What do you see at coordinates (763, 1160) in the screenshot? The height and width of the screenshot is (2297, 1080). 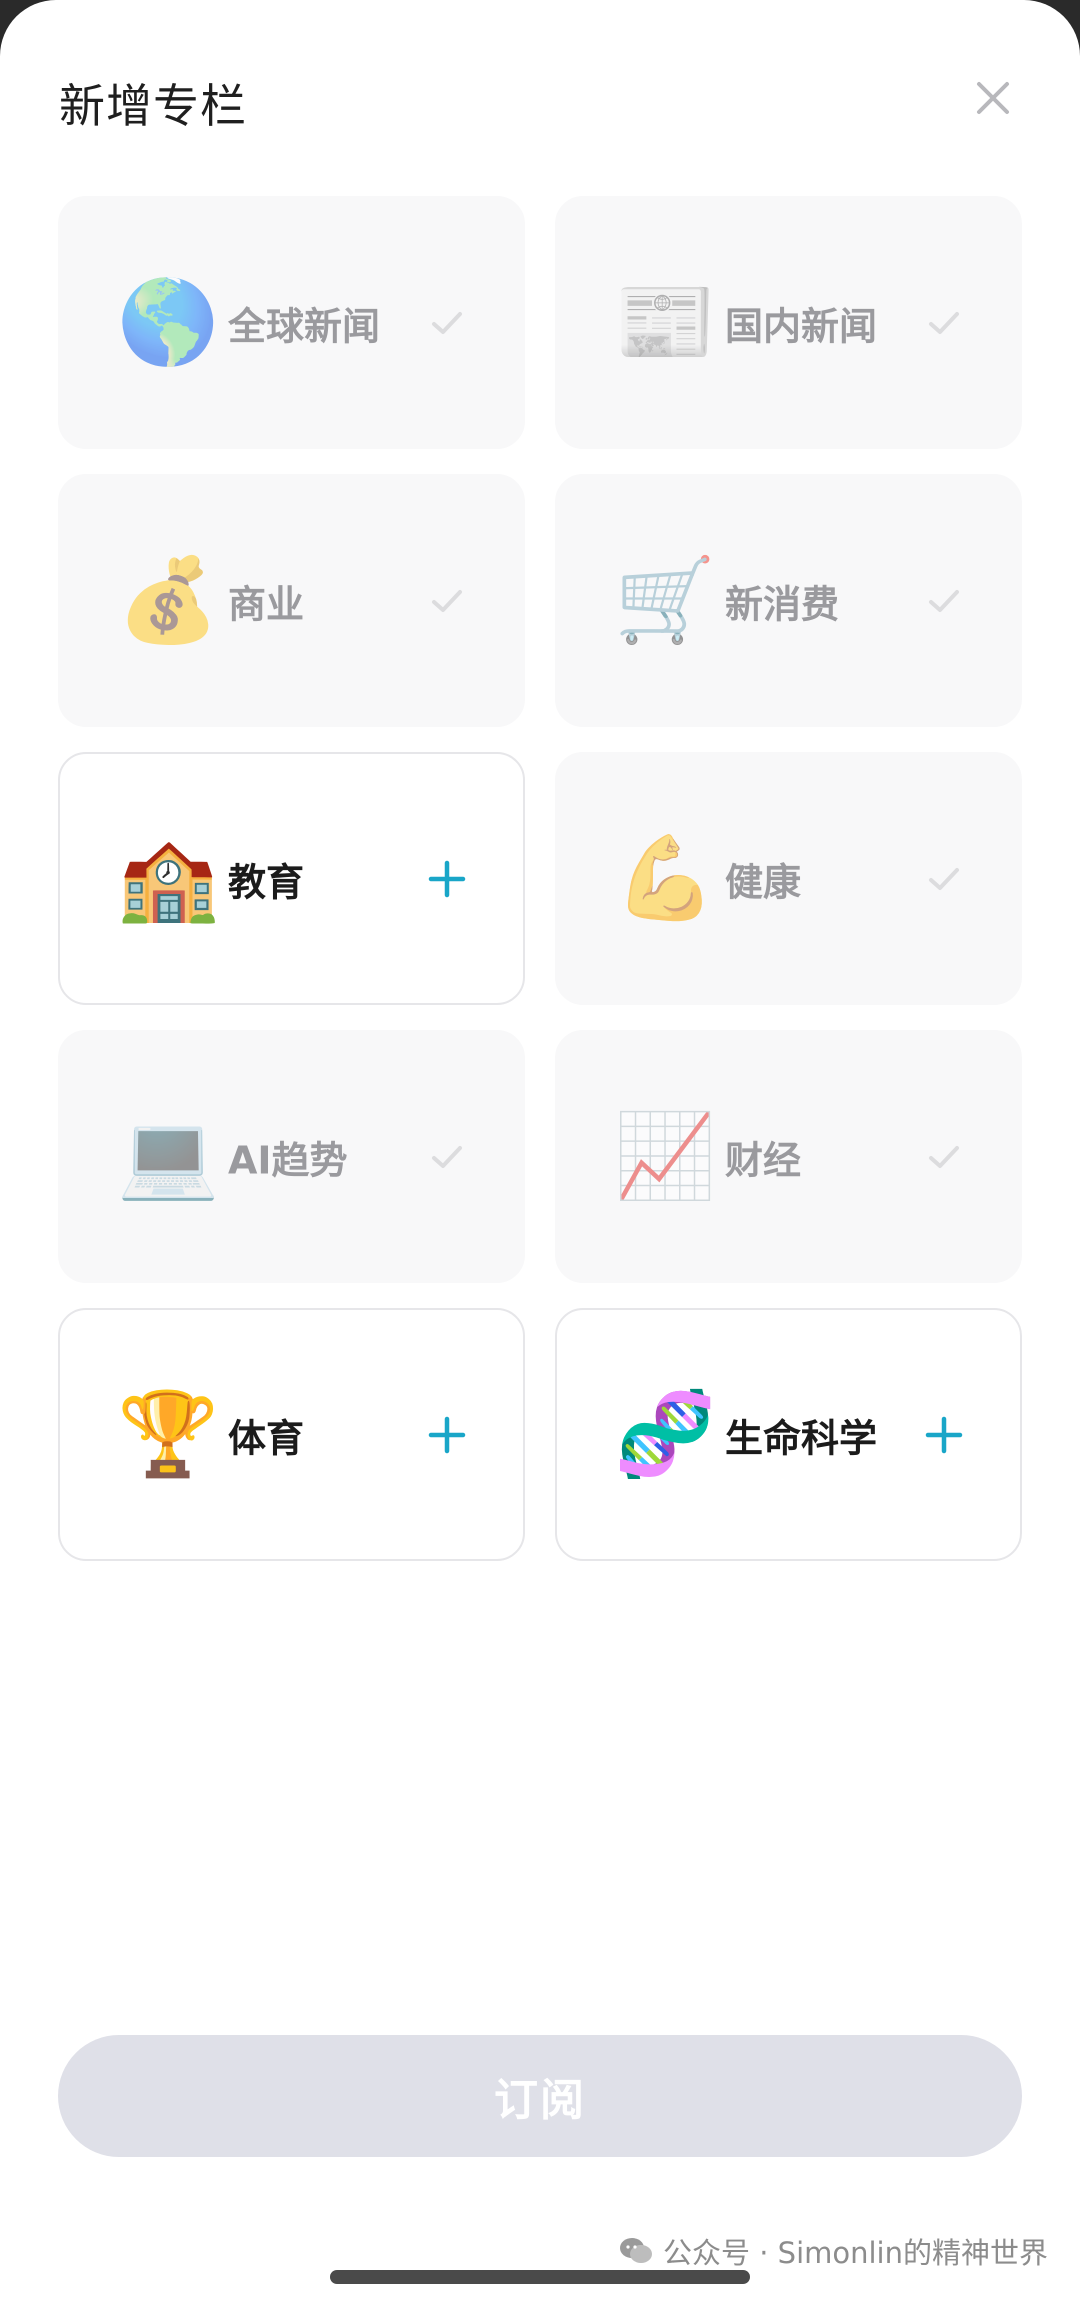 I see `column-card-label: 财经` at bounding box center [763, 1160].